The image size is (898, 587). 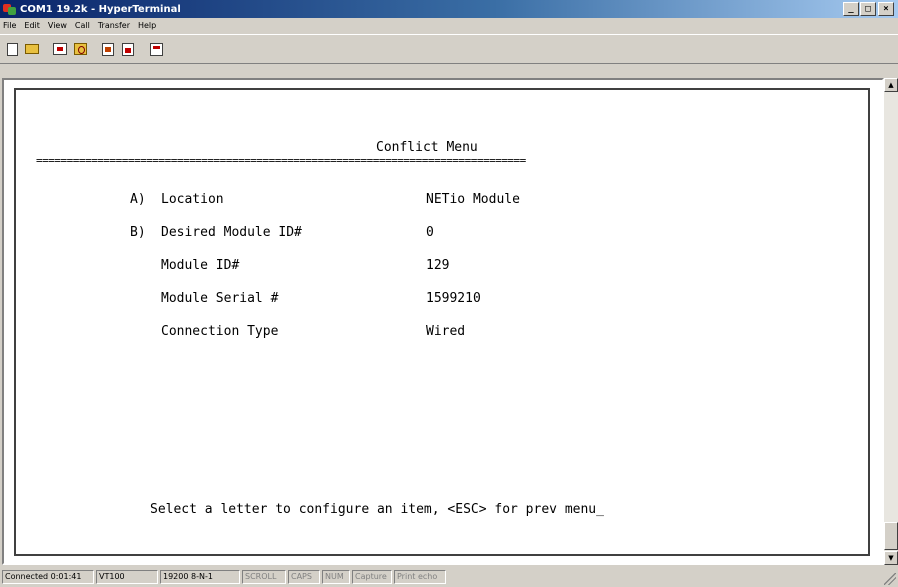 I want to click on menu-view: View, so click(x=57, y=25).